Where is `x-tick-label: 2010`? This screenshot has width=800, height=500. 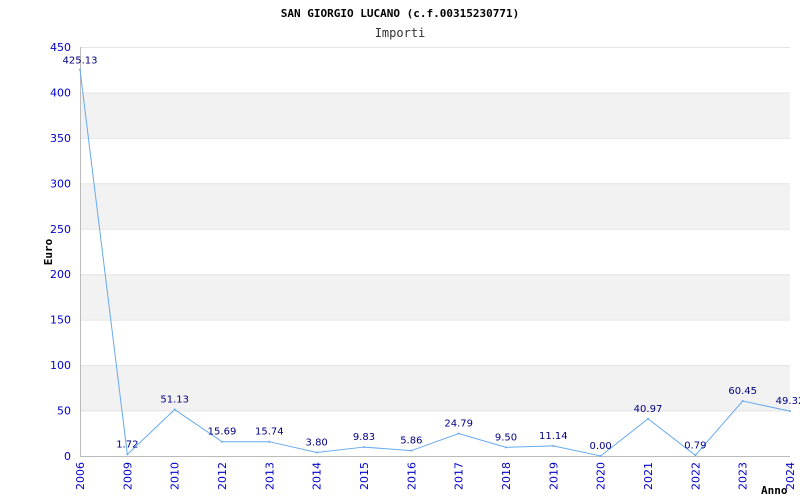
x-tick-label: 2010 is located at coordinates (175, 476).